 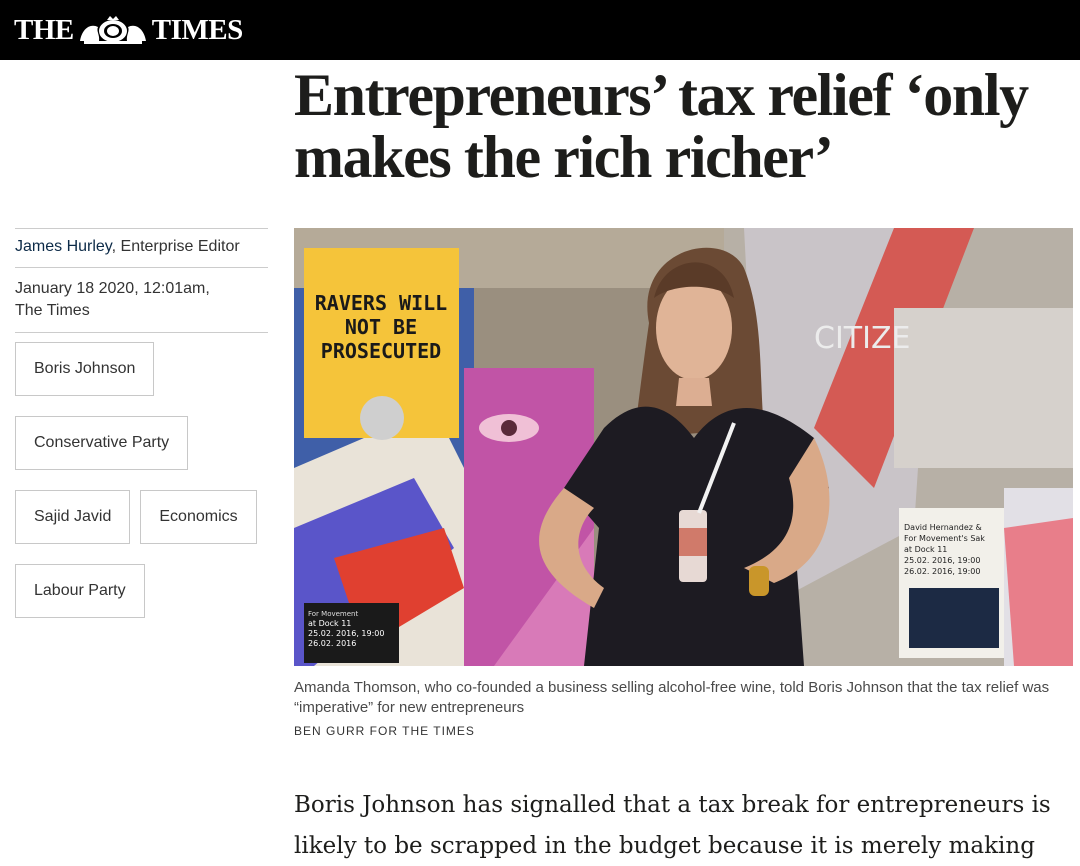 What do you see at coordinates (862, 338) in the screenshot?
I see `wall-lettering: CITIZE` at bounding box center [862, 338].